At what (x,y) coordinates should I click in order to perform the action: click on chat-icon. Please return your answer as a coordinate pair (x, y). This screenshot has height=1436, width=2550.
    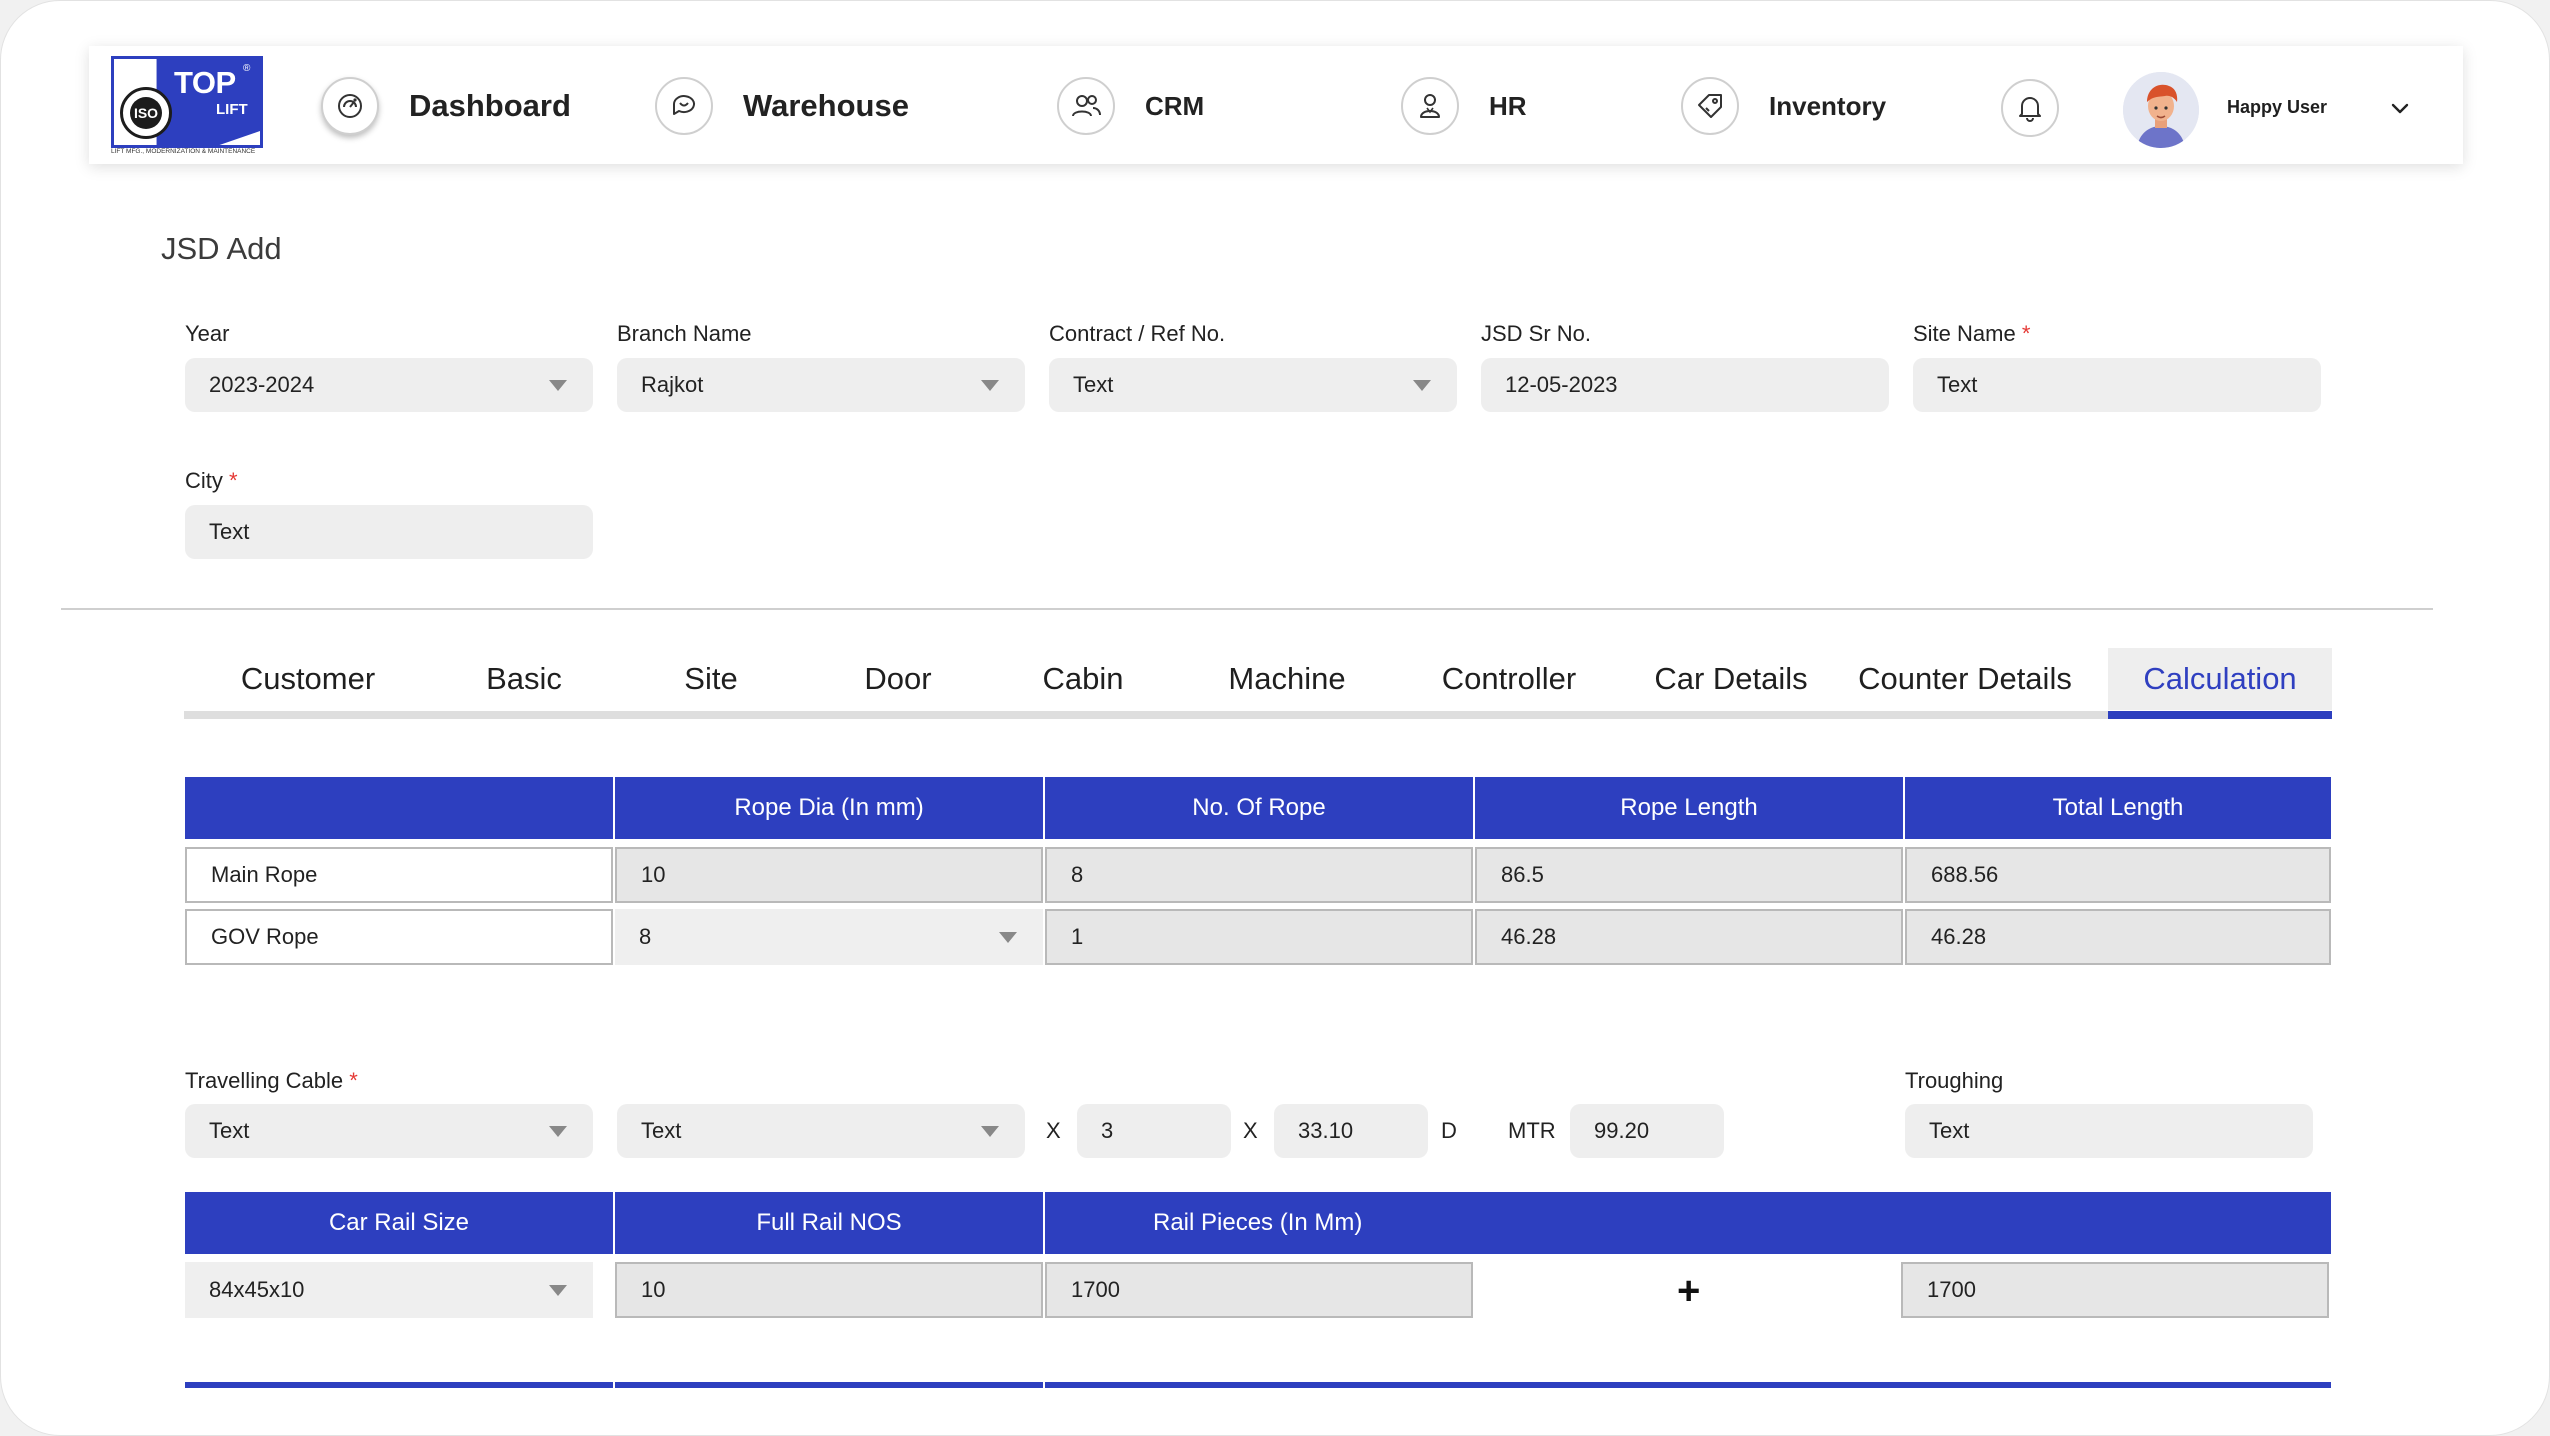
    Looking at the image, I should click on (684, 106).